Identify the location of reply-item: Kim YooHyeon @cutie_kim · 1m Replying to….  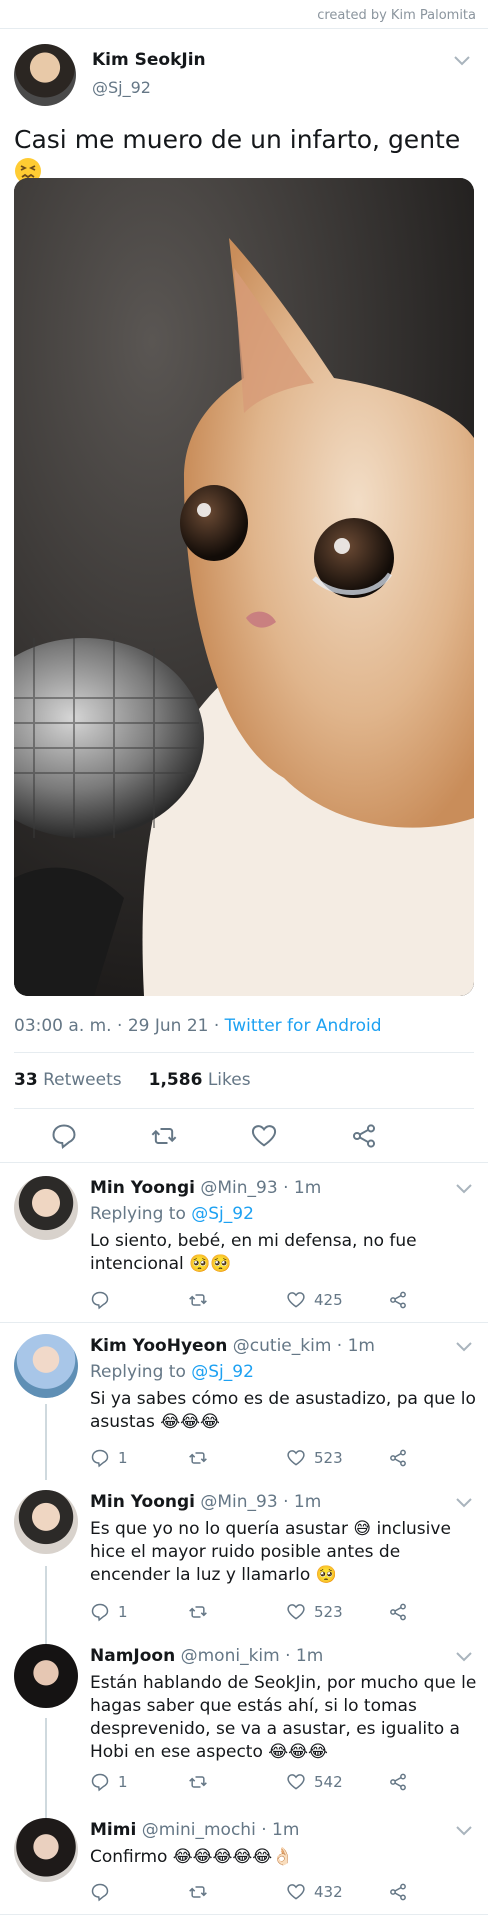
(244, 1409).